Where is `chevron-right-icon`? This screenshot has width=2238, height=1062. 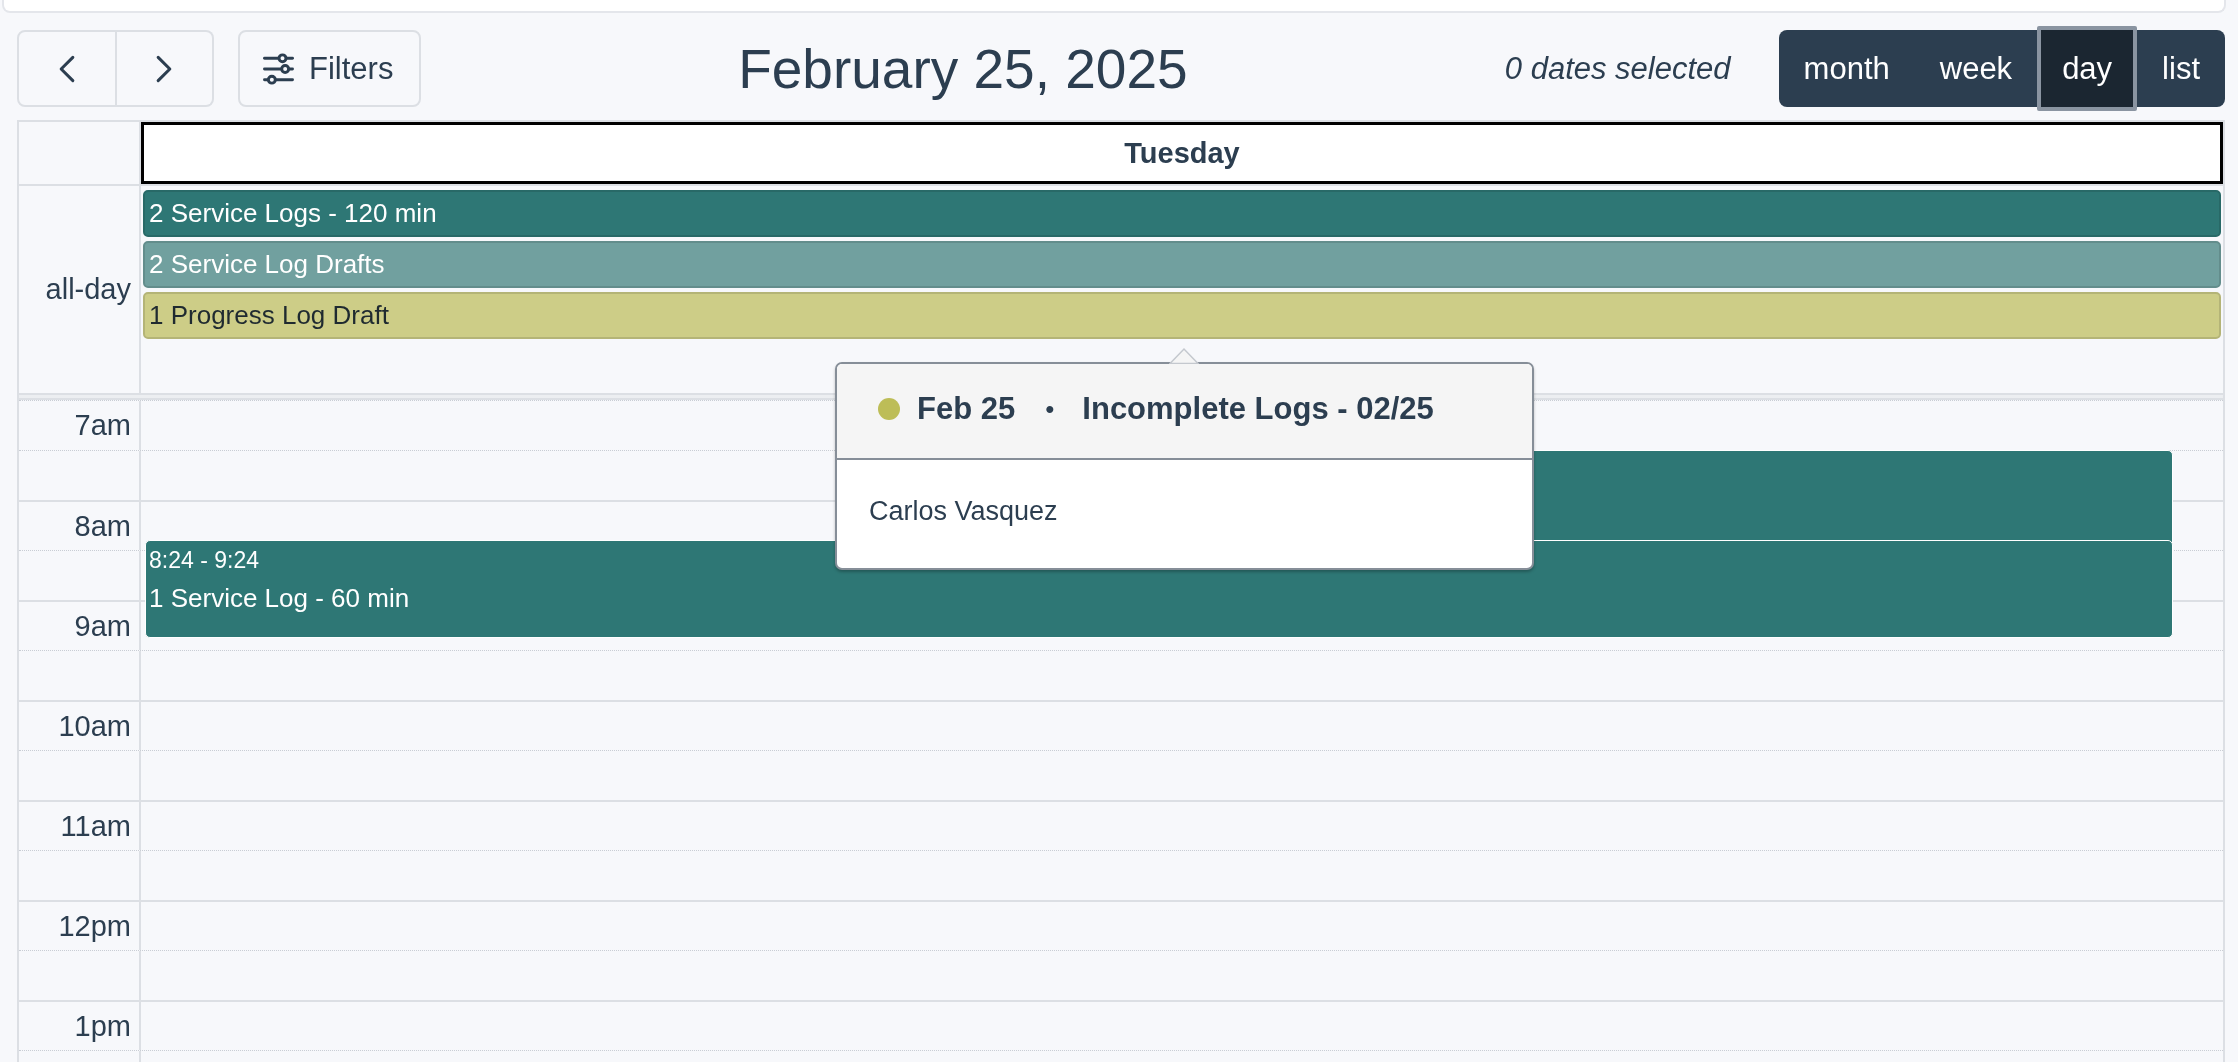 chevron-right-icon is located at coordinates (164, 68).